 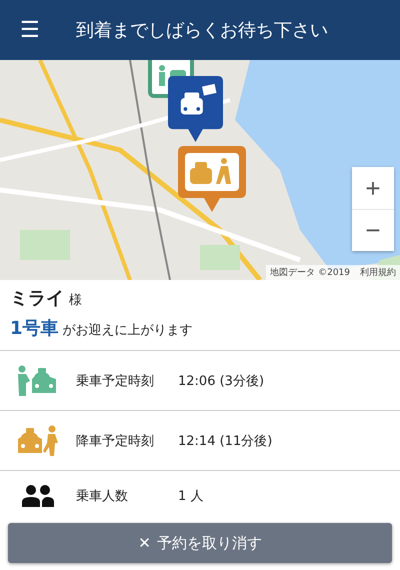 I want to click on dropoff-marker-icon, so click(x=212, y=179).